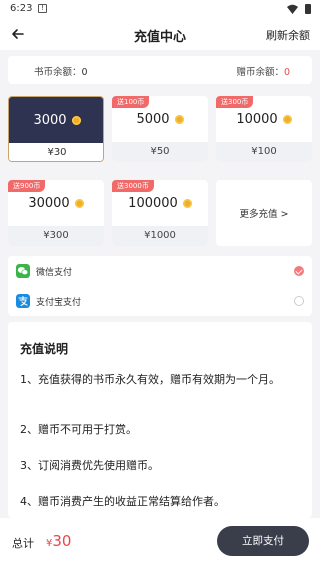 This screenshot has height=568, width=320. What do you see at coordinates (50, 120) in the screenshot?
I see `package-amount: 3000` at bounding box center [50, 120].